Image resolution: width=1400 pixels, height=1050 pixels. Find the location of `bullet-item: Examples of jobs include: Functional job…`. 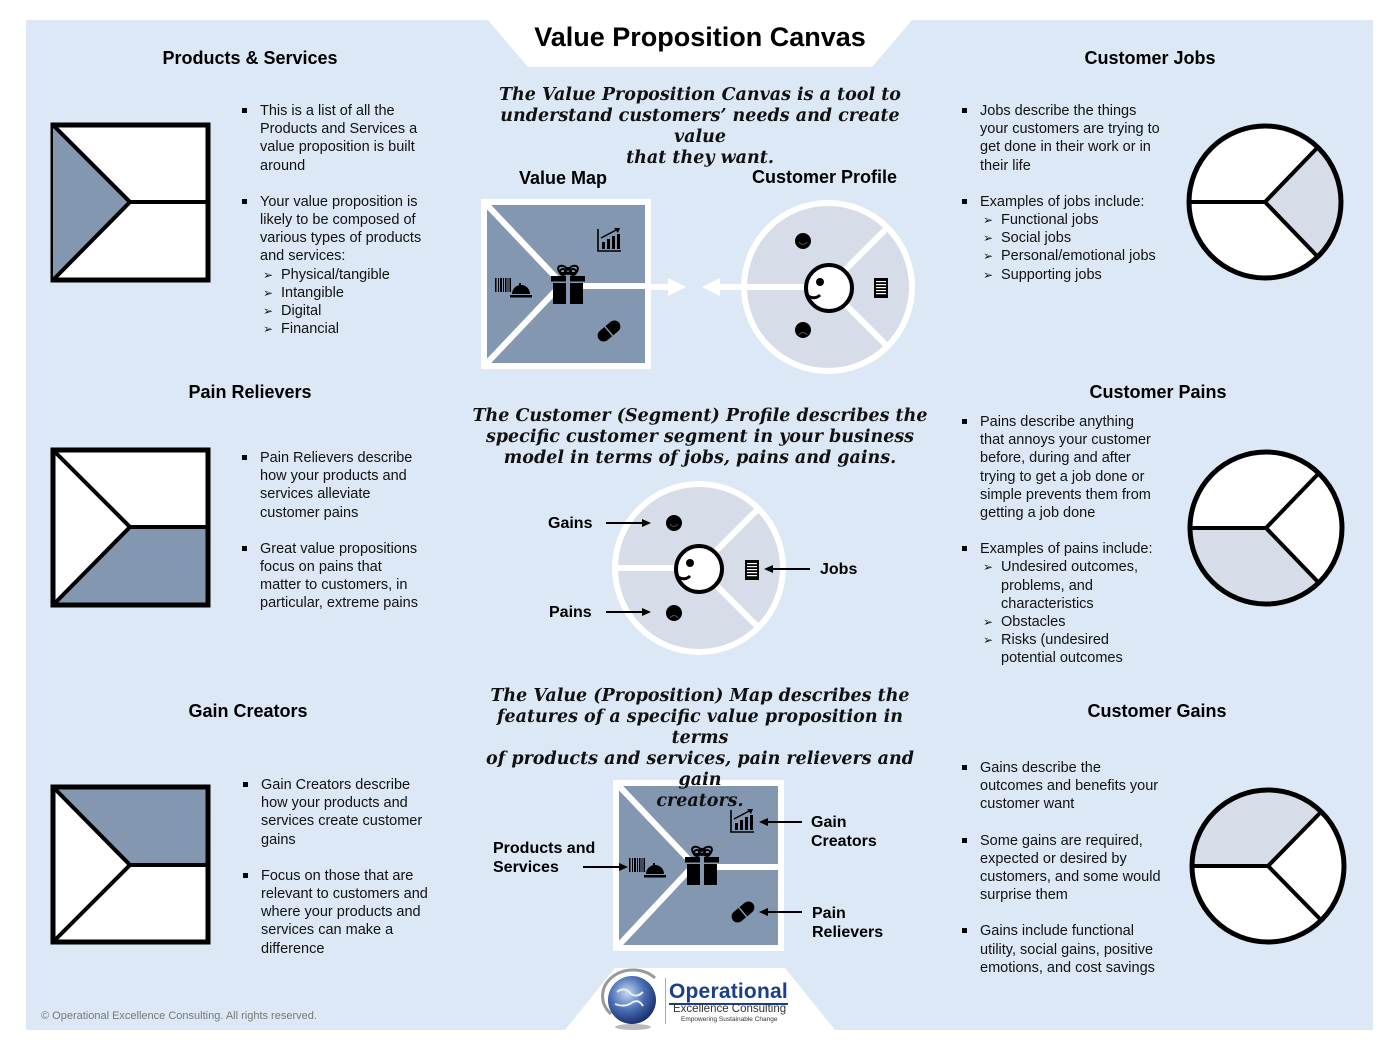

bullet-item: Examples of jobs include: Functional job… is located at coordinates (1070, 238).